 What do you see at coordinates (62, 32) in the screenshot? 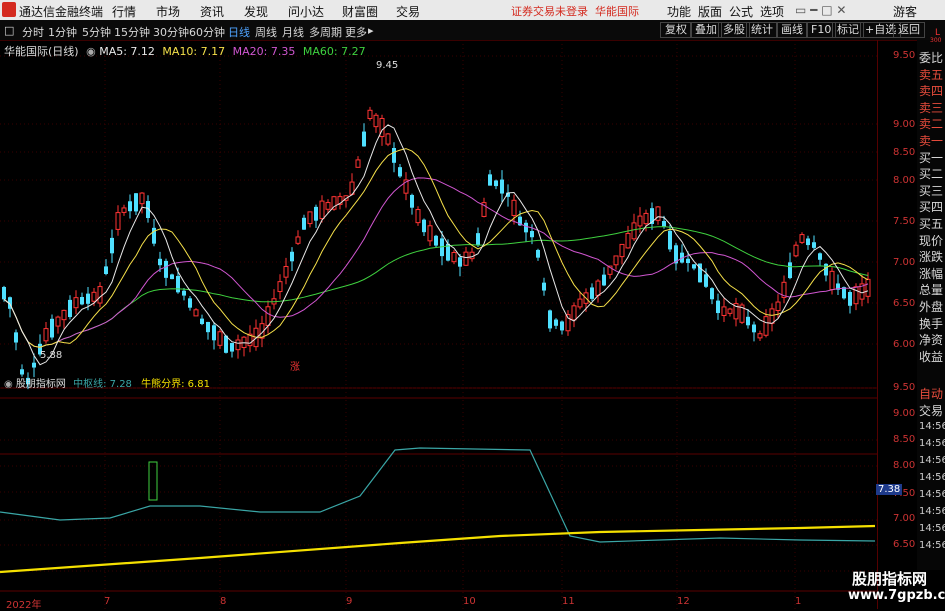
I see `period-1min: 1分钟` at bounding box center [62, 32].